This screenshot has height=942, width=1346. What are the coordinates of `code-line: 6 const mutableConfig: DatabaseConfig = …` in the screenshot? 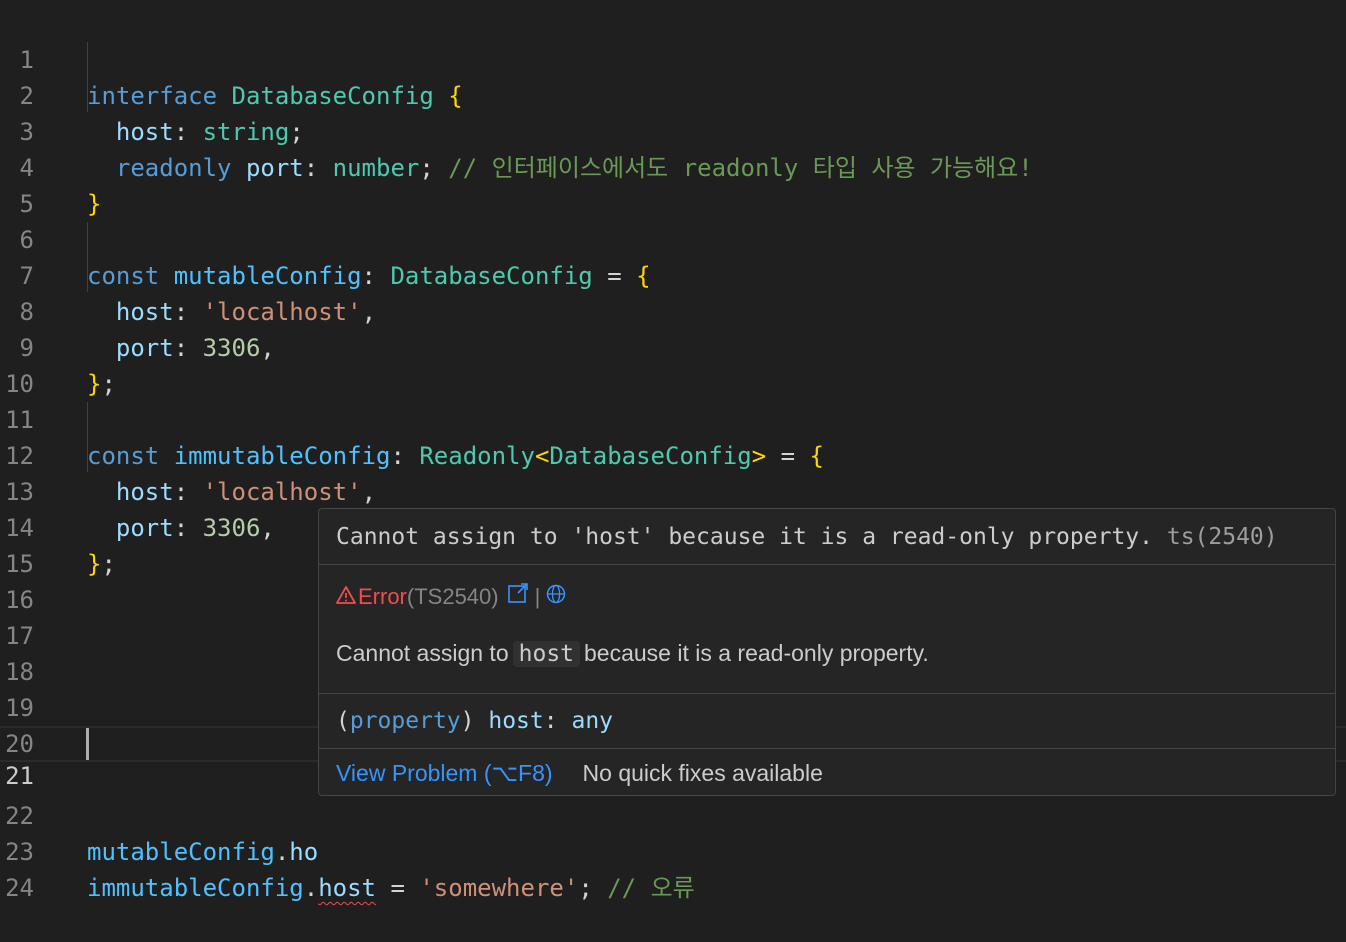 It's located at (673, 238).